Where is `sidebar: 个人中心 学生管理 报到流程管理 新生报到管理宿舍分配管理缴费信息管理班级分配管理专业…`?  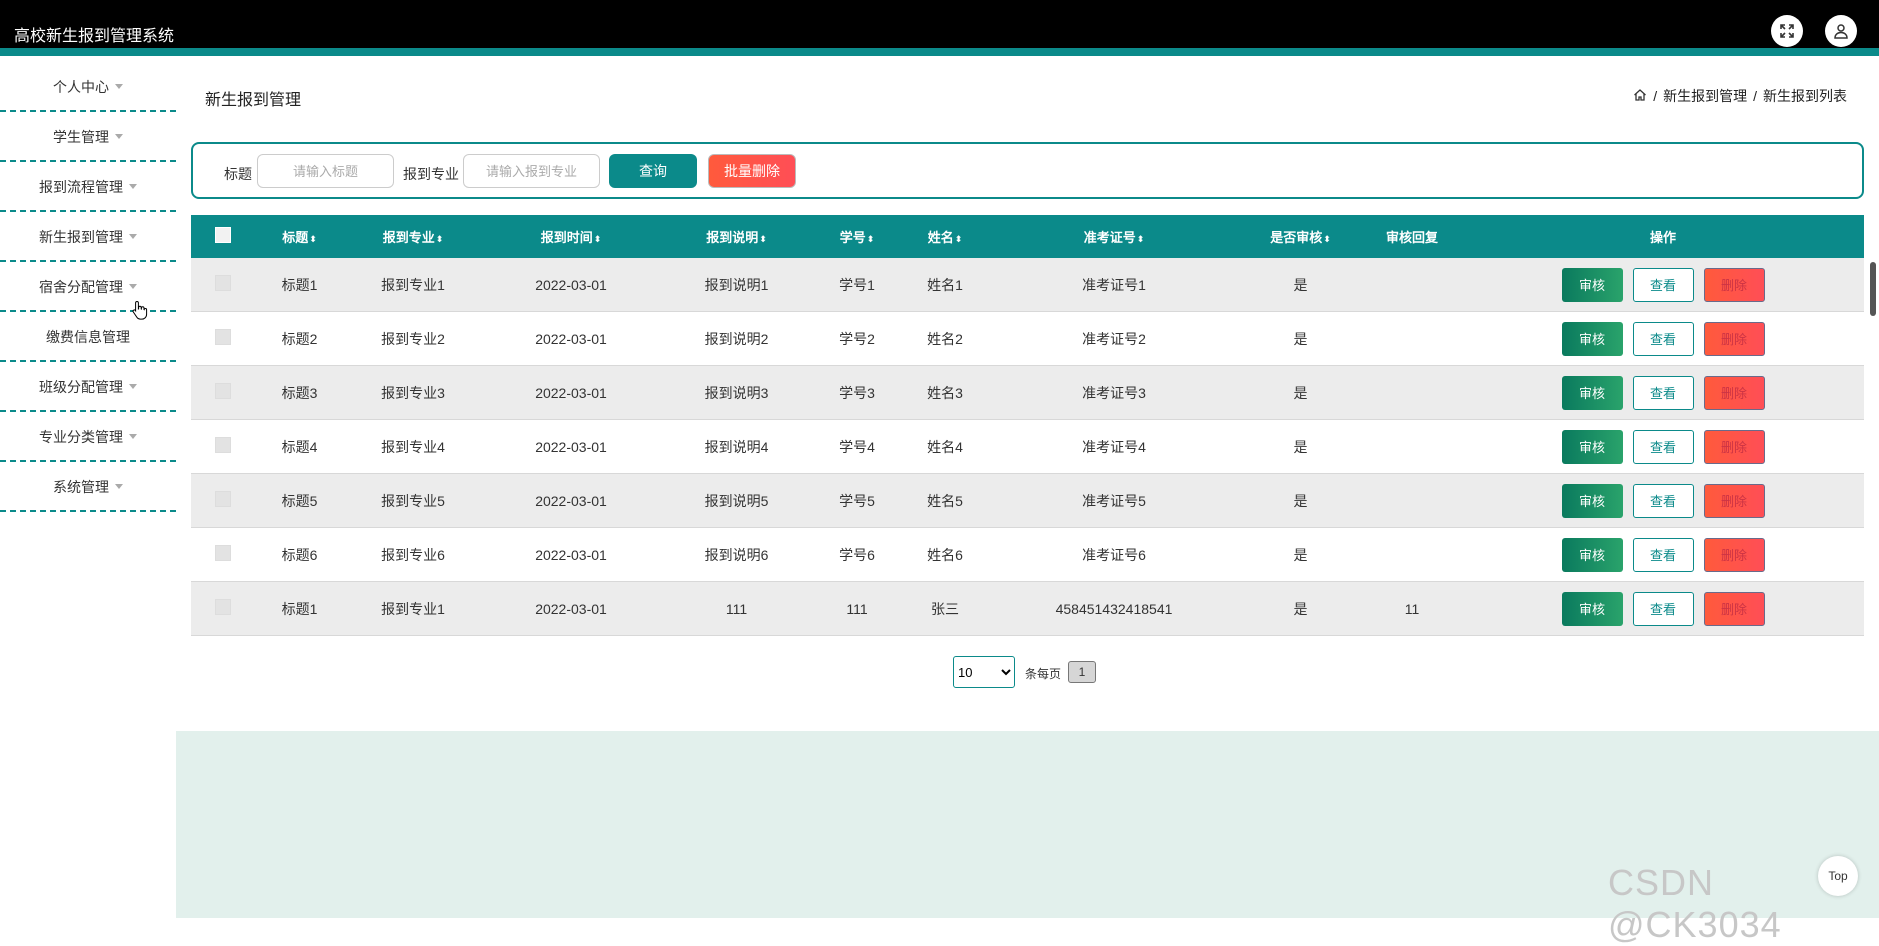 sidebar: 个人中心 学生管理 报到流程管理 新生报到管理宿舍分配管理缴费信息管理班级分配管理专业… is located at coordinates (88, 289).